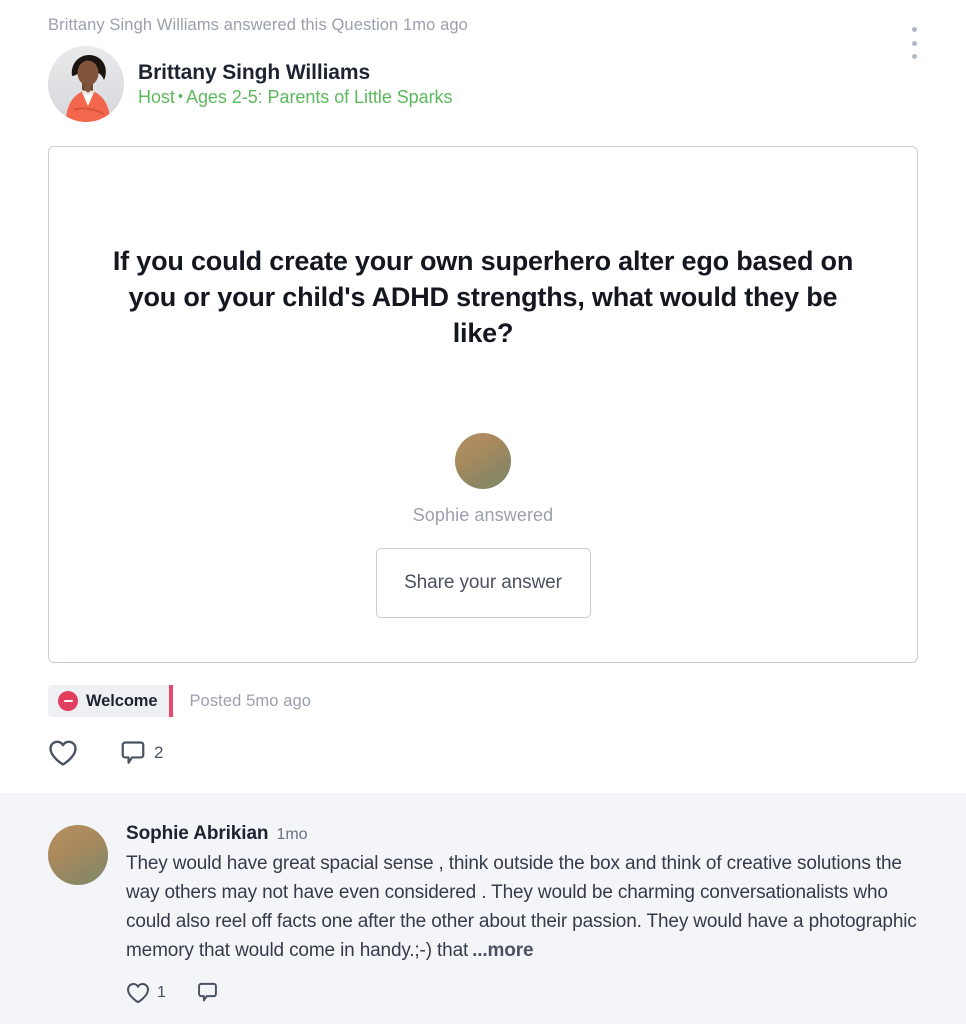 This screenshot has height=1024, width=966. I want to click on comment-more-link: ...more, so click(502, 950).